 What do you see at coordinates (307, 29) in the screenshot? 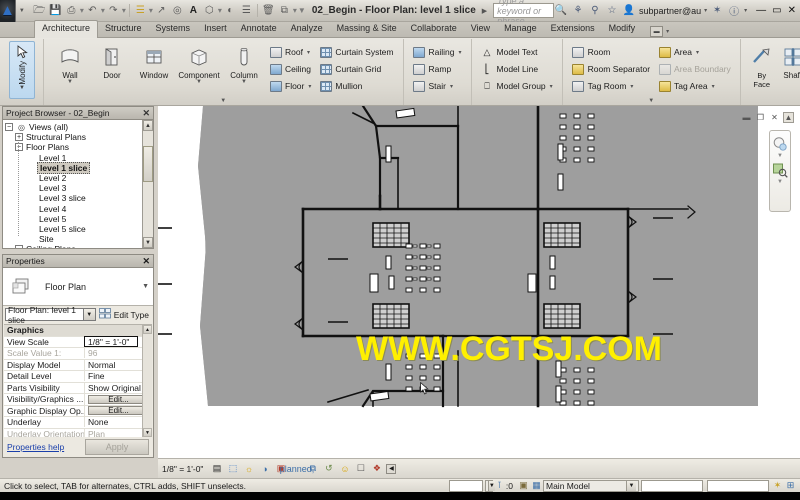
I see `ribbon-tab-analyze: Analyze` at bounding box center [307, 29].